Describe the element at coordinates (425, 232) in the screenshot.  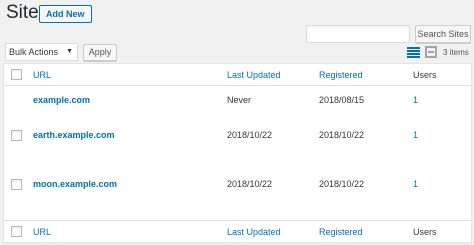
I see `column-footer-users: Users` at that location.